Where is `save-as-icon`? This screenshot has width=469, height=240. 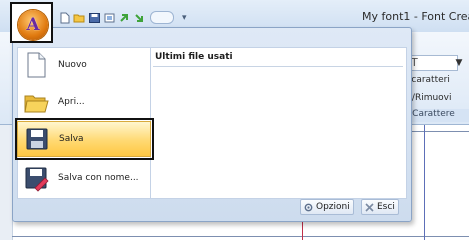 save-as-icon is located at coordinates (37, 179).